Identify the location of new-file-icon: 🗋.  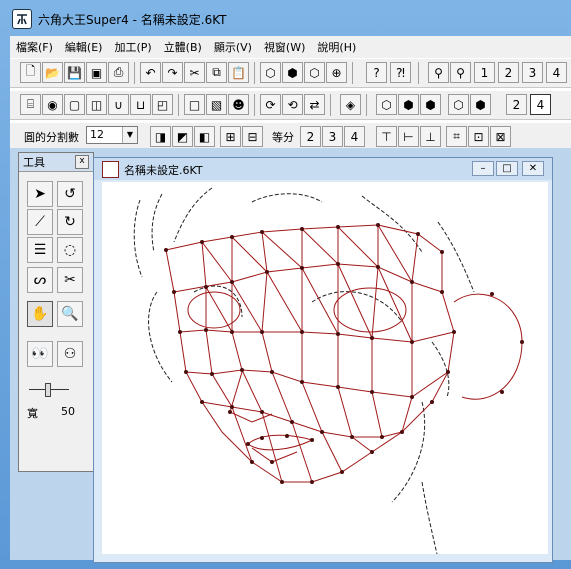
(30, 72).